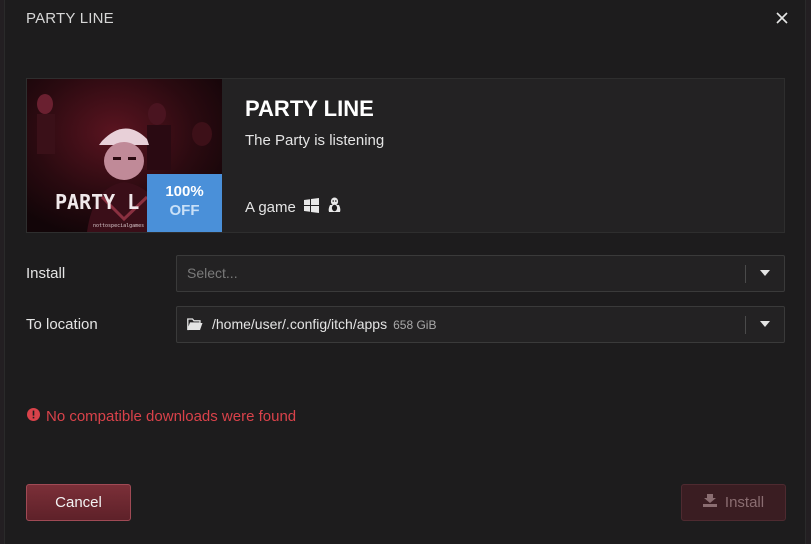 The width and height of the screenshot is (811, 544). I want to click on install-label: Install, so click(46, 273).